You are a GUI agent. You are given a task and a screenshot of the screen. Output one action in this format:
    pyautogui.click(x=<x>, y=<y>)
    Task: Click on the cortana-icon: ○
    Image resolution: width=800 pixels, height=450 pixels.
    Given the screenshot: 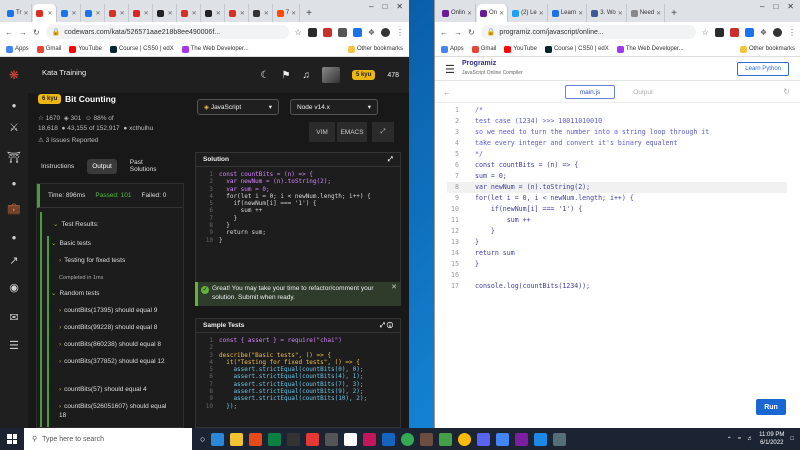 What is the action you would take?
    pyautogui.click(x=202, y=439)
    